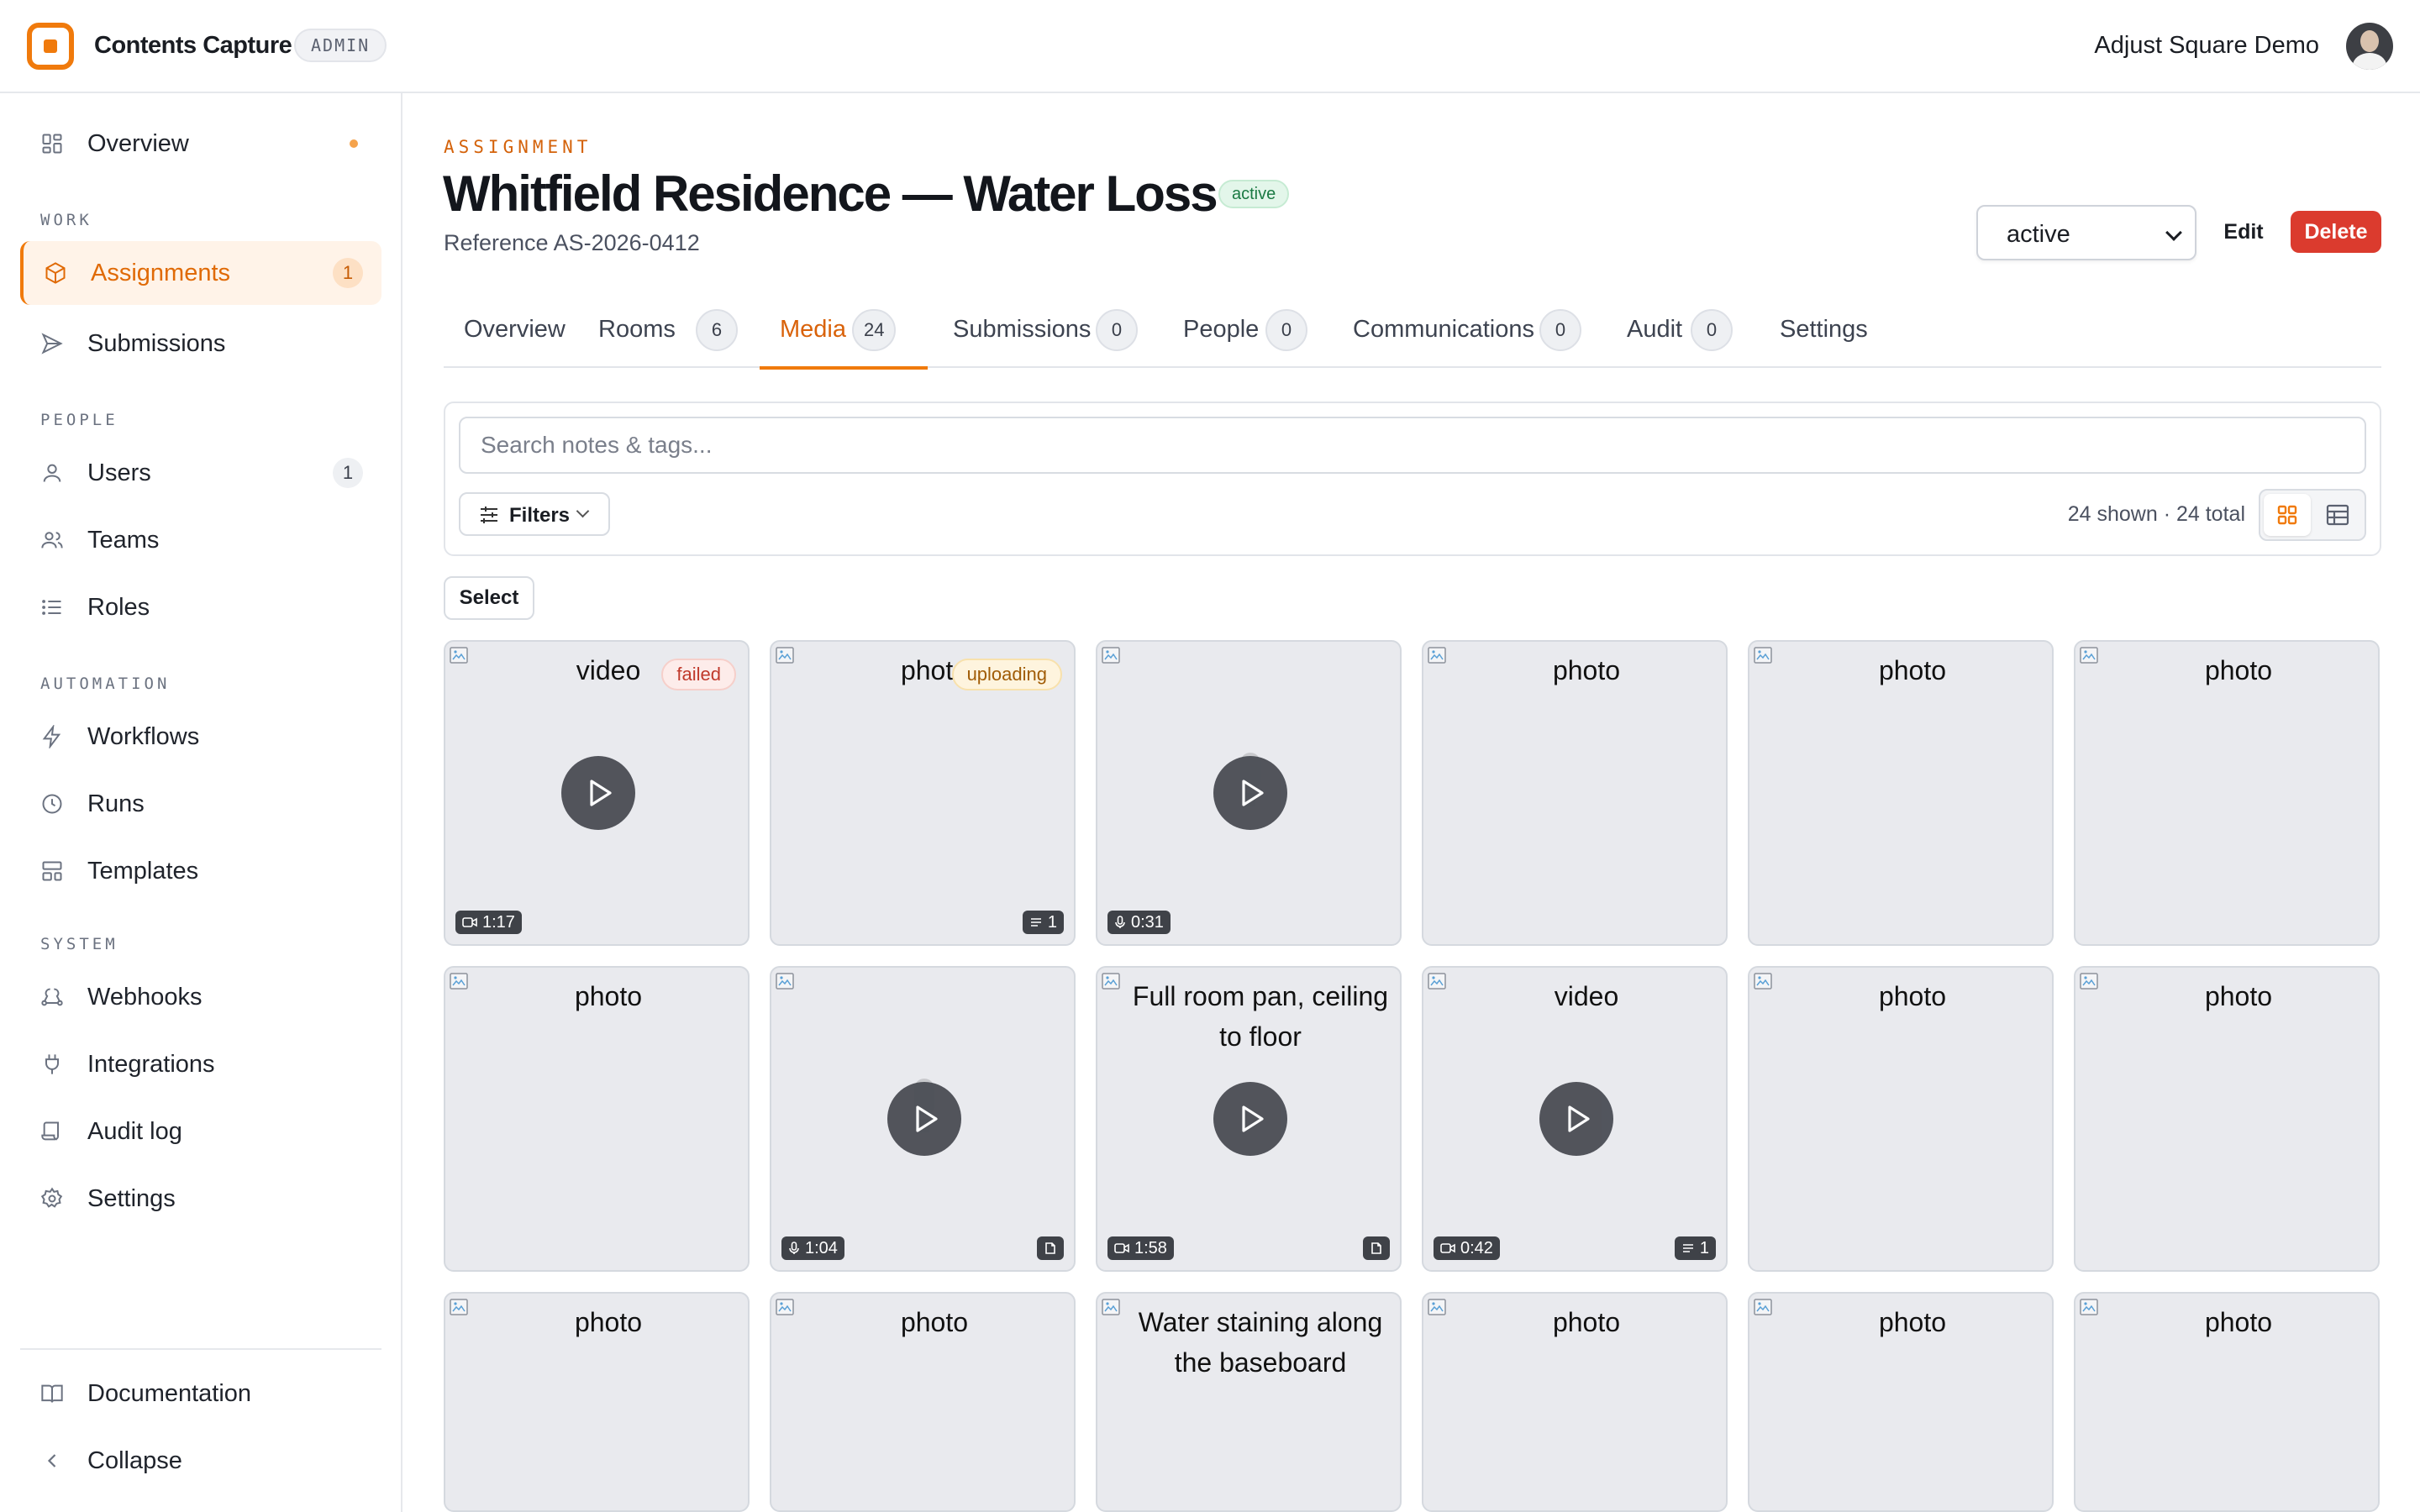 The height and width of the screenshot is (1512, 2420). I want to click on sidebar-item-templates: Templates, so click(200, 871).